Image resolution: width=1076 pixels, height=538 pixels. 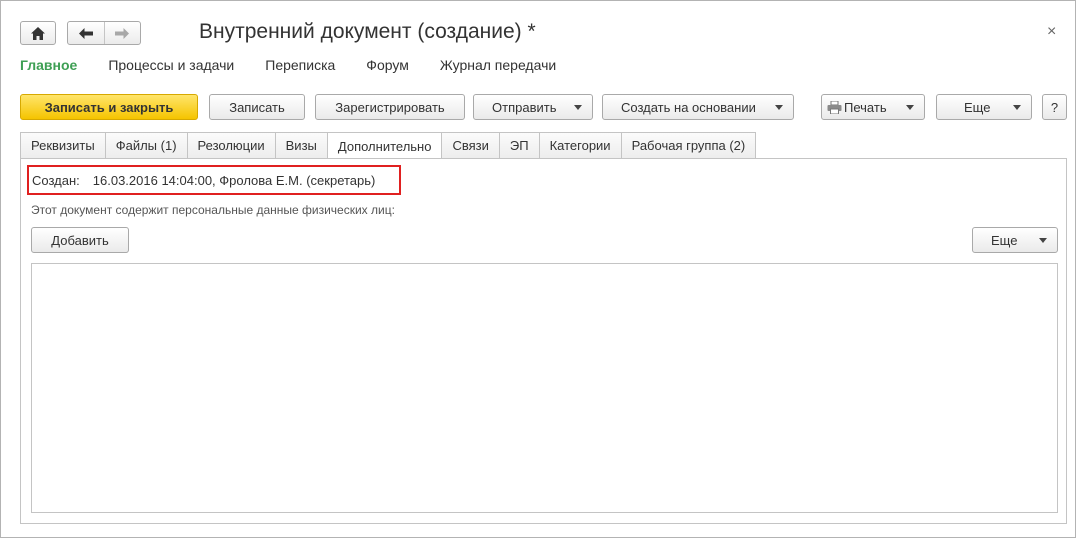 I want to click on home-button, so click(x=38, y=33).